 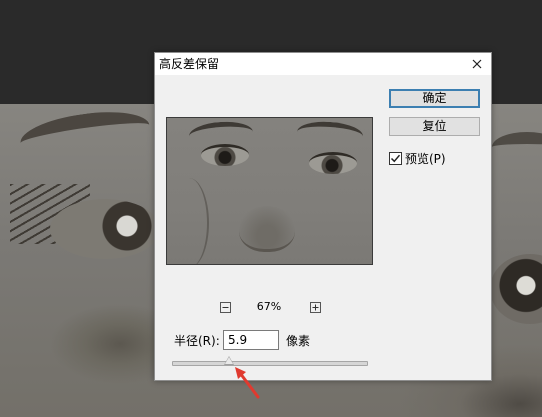 I want to click on zoom-out-button, so click(x=225, y=307).